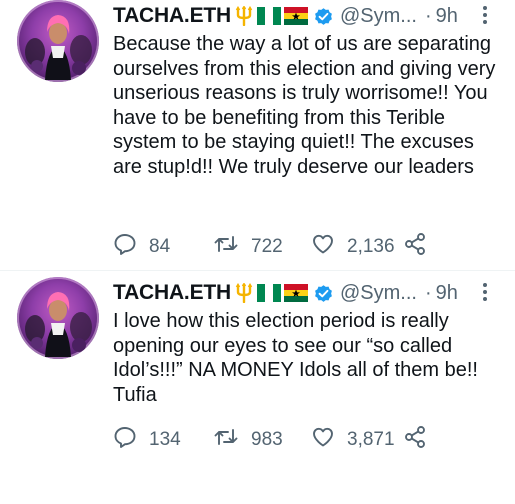 This screenshot has height=504, width=515. I want to click on reply-button: 134, so click(161, 439).